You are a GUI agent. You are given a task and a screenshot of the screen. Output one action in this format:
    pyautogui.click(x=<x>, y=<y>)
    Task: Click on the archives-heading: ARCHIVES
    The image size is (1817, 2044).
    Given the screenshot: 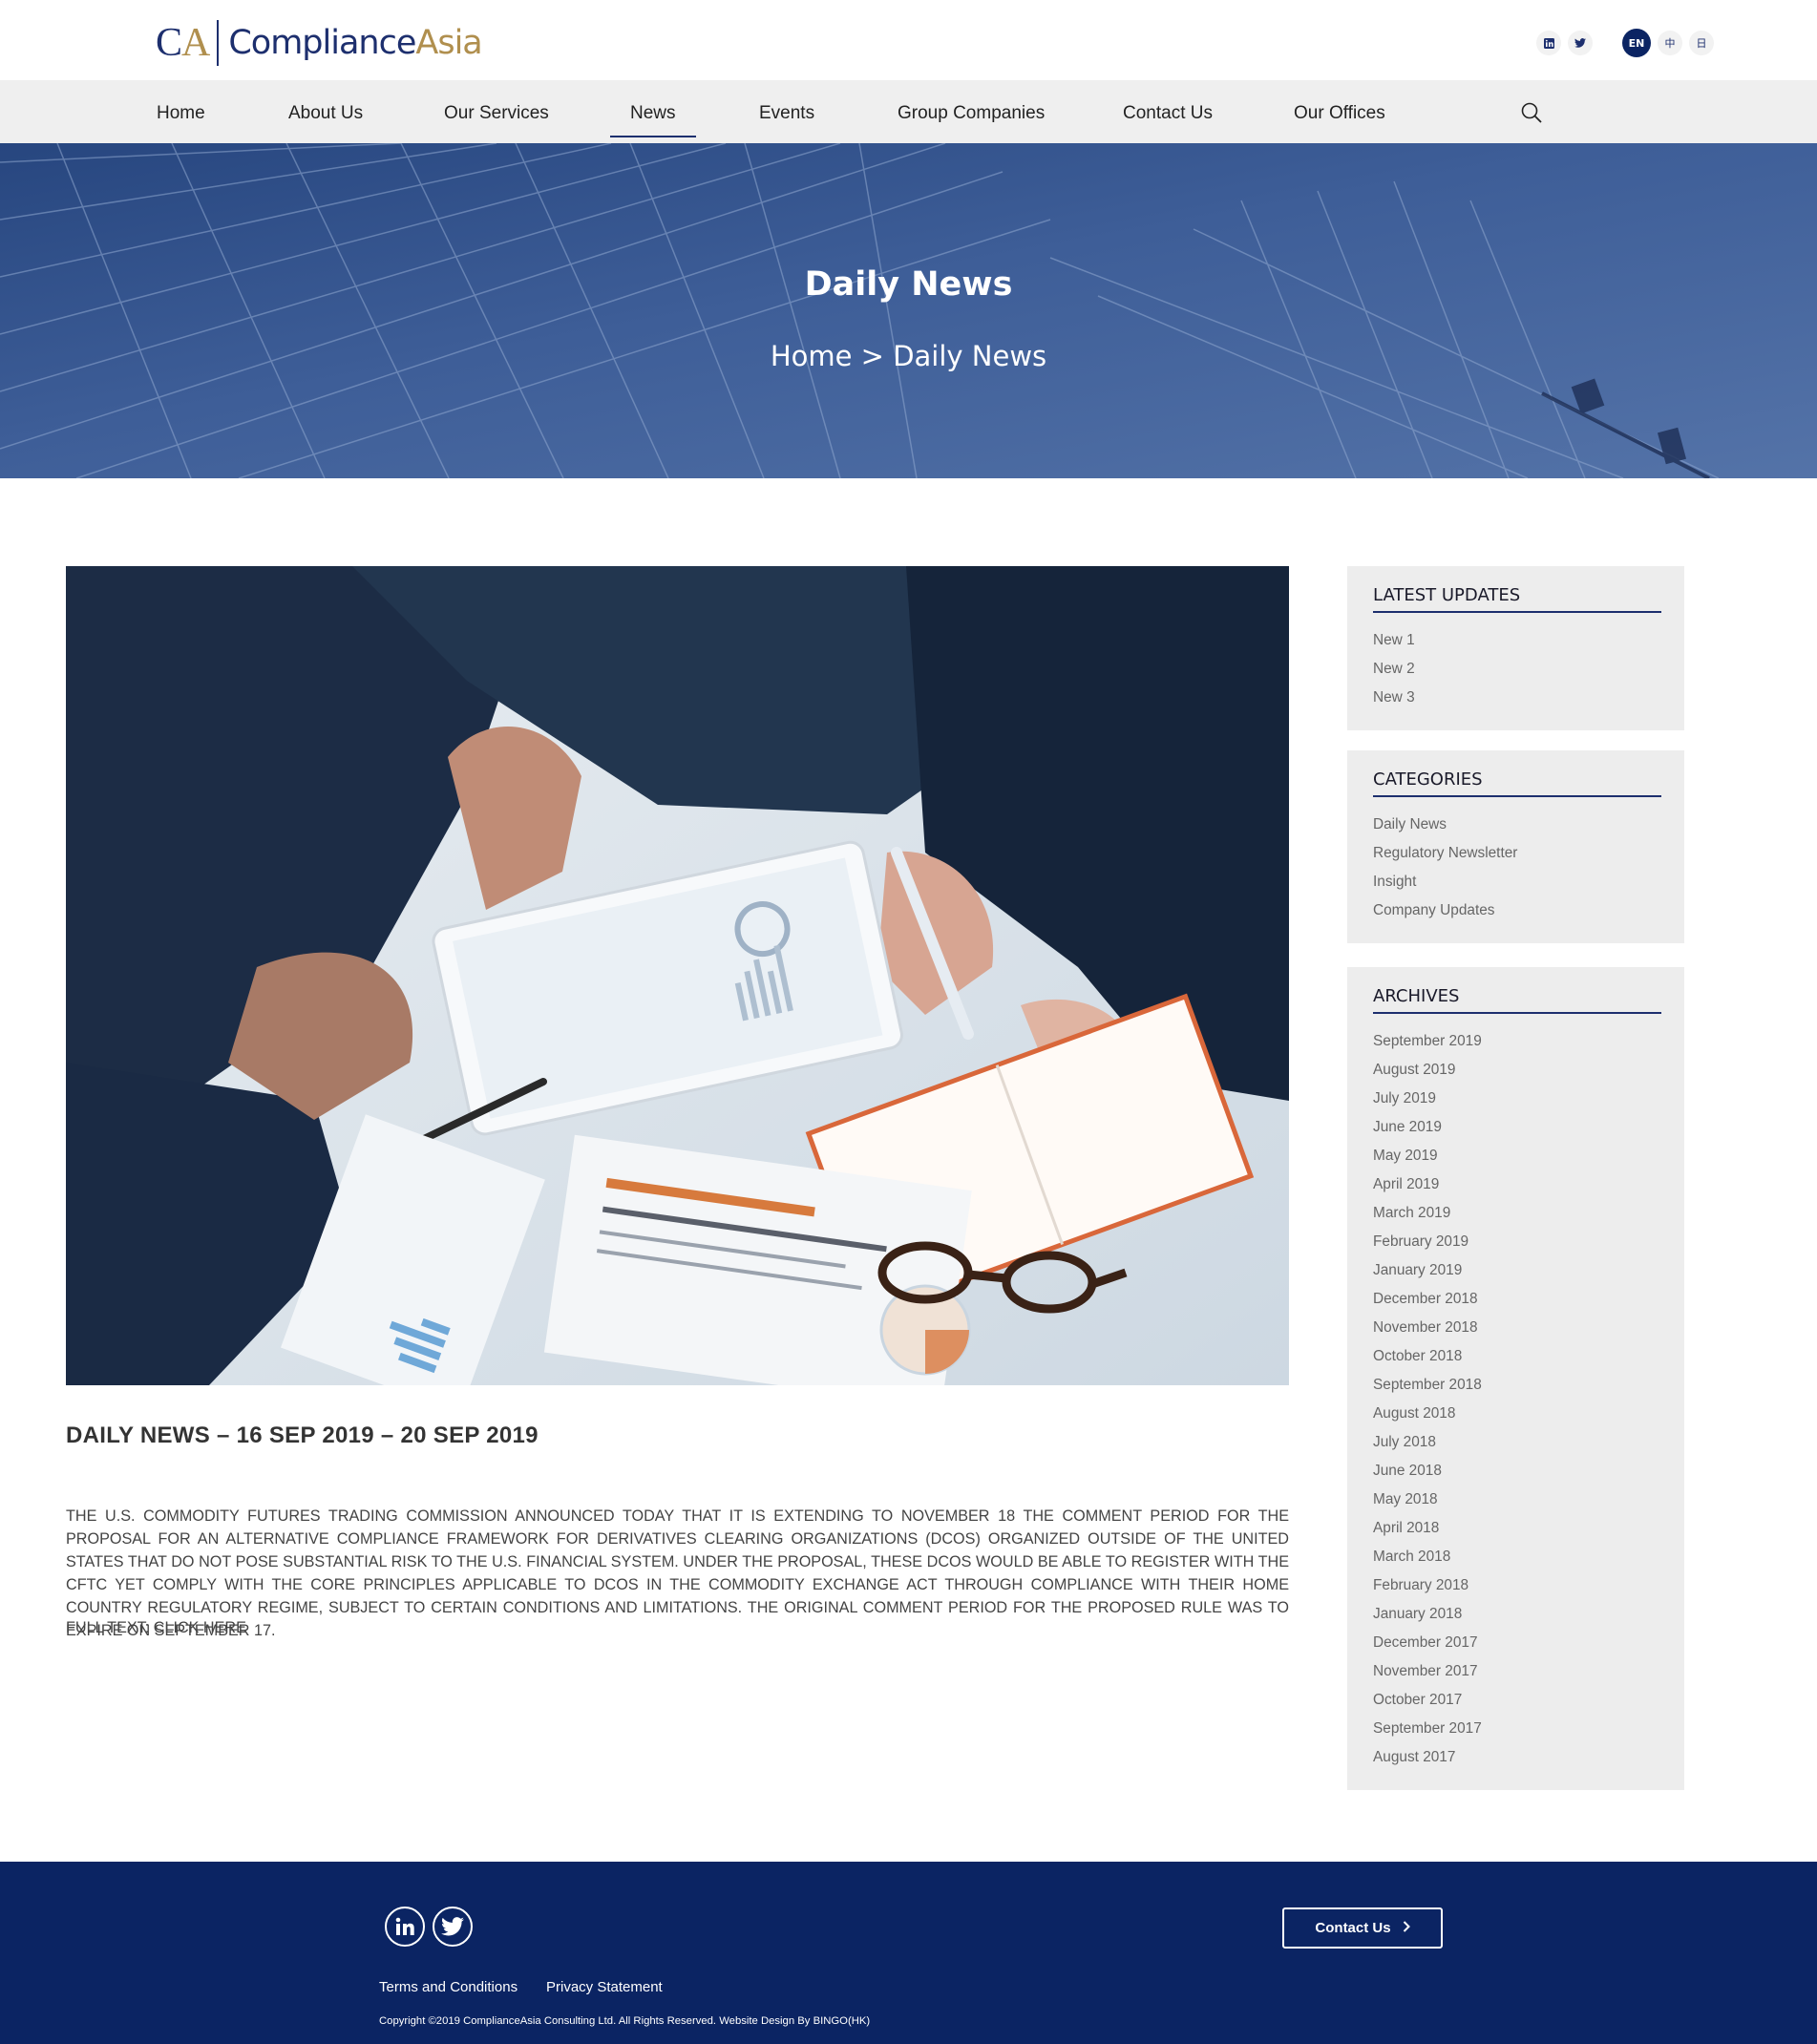 What is the action you would take?
    pyautogui.click(x=1517, y=990)
    